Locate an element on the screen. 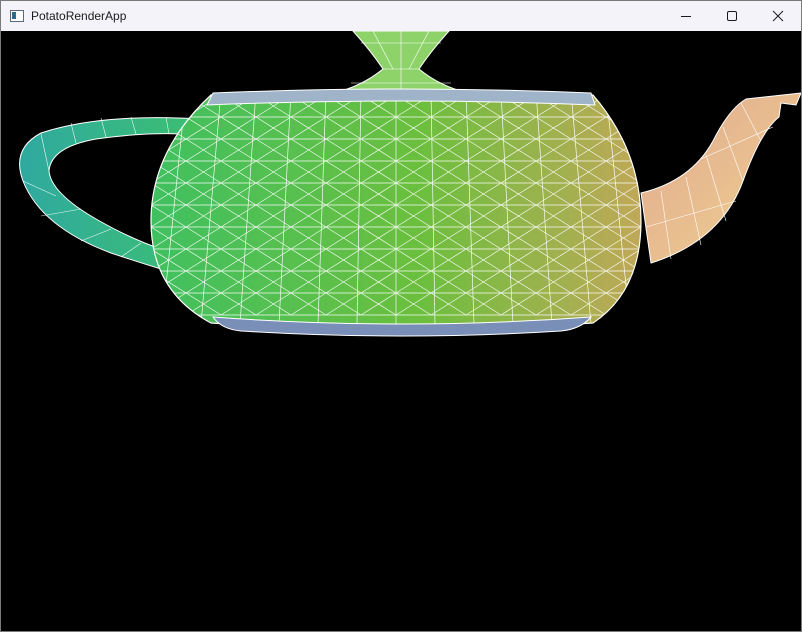 The height and width of the screenshot is (632, 802). window-title: PotatoRenderApp is located at coordinates (79, 16).